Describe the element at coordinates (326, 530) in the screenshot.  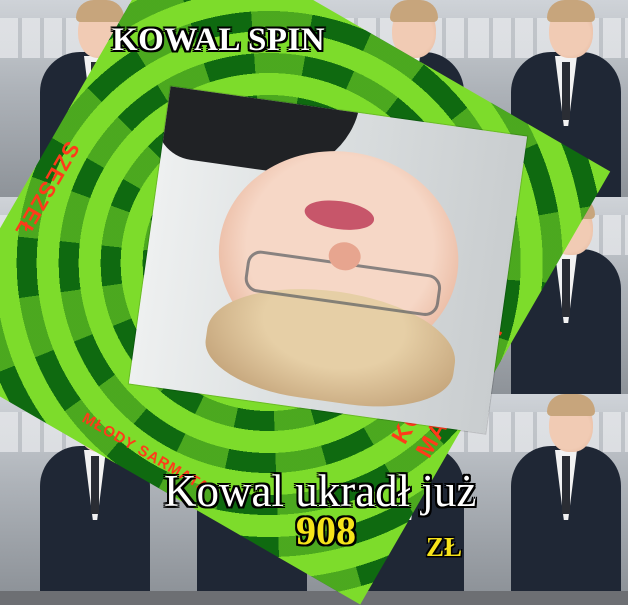
I see `counter-value: 908` at that location.